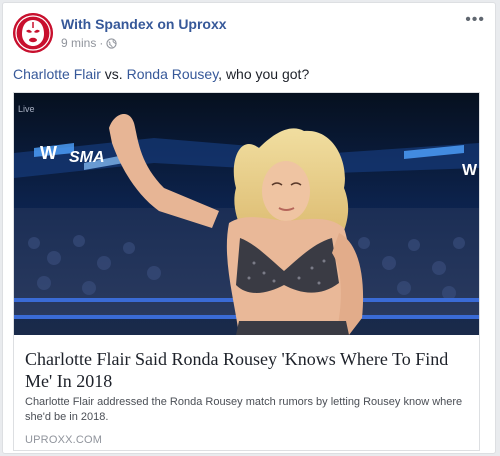 The image size is (500, 456). Describe the element at coordinates (78, 43) in the screenshot. I see `post-timestamp: 9 mins` at that location.